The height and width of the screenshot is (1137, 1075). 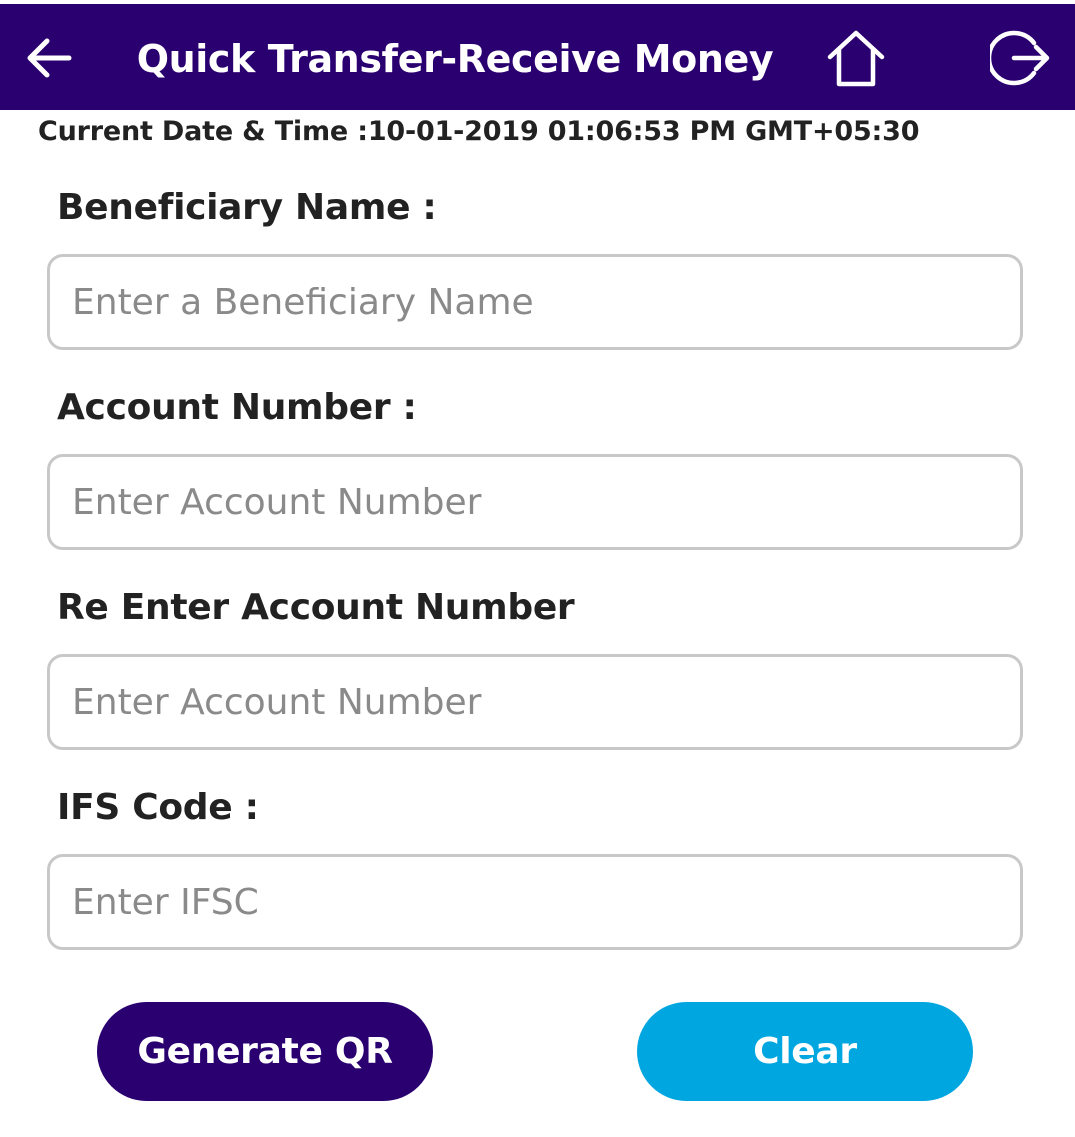 I want to click on app-header: Quick Transfer-Receive Money, so click(x=537, y=57).